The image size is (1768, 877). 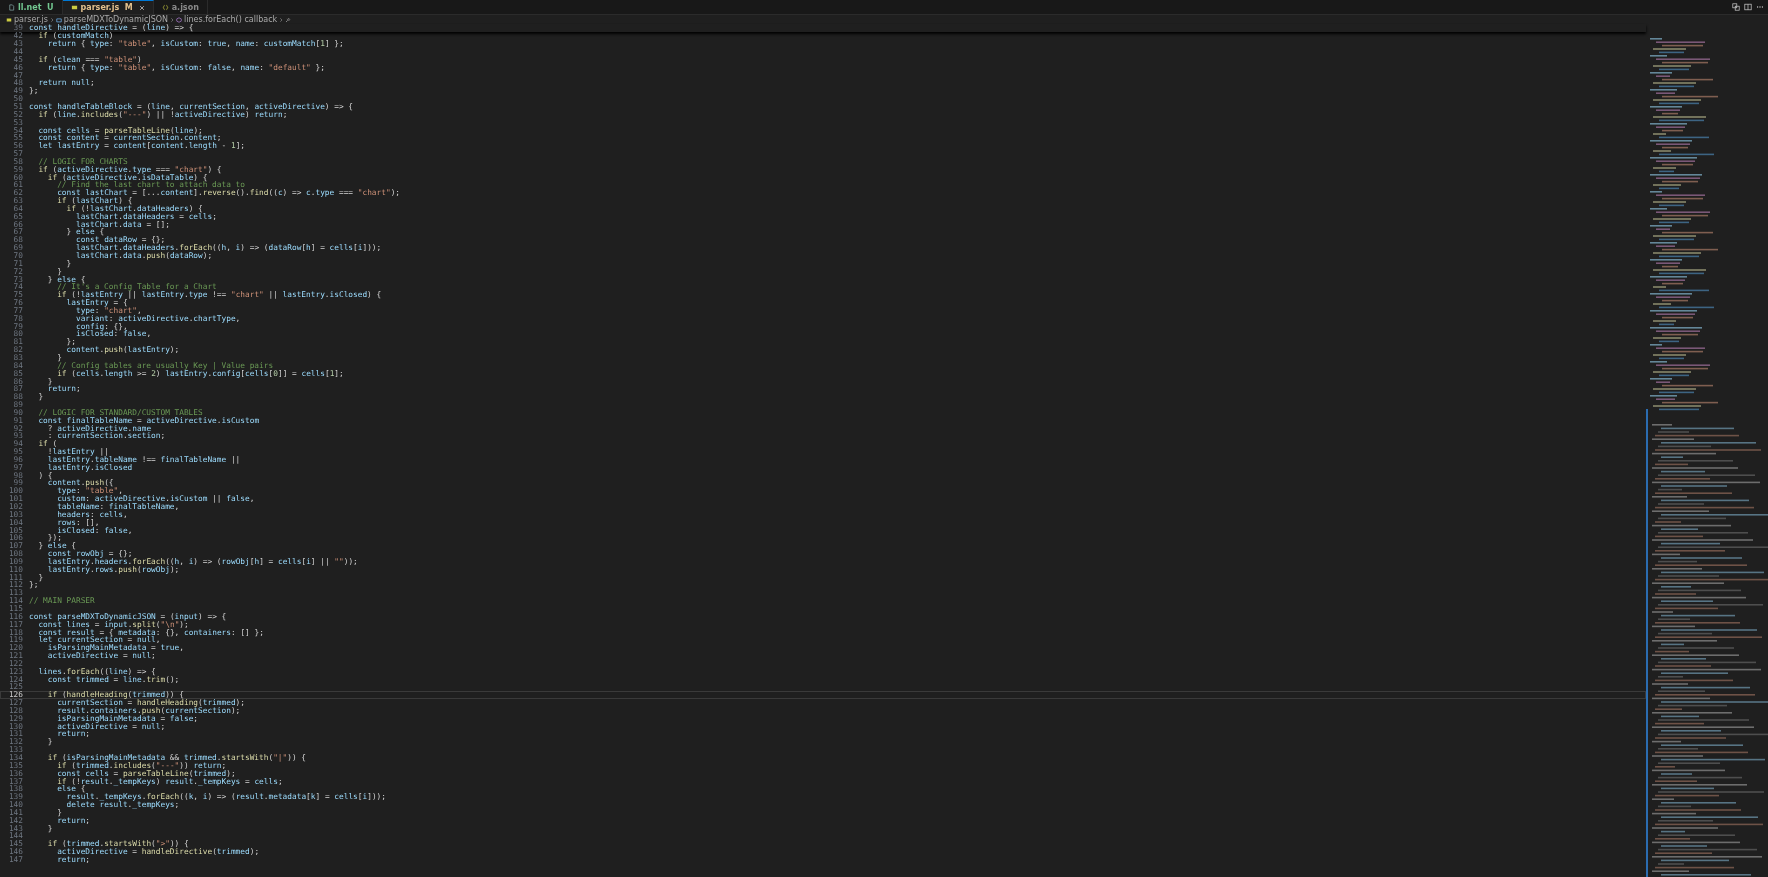 I want to click on breadcrumb-item: parser.js, so click(x=31, y=19).